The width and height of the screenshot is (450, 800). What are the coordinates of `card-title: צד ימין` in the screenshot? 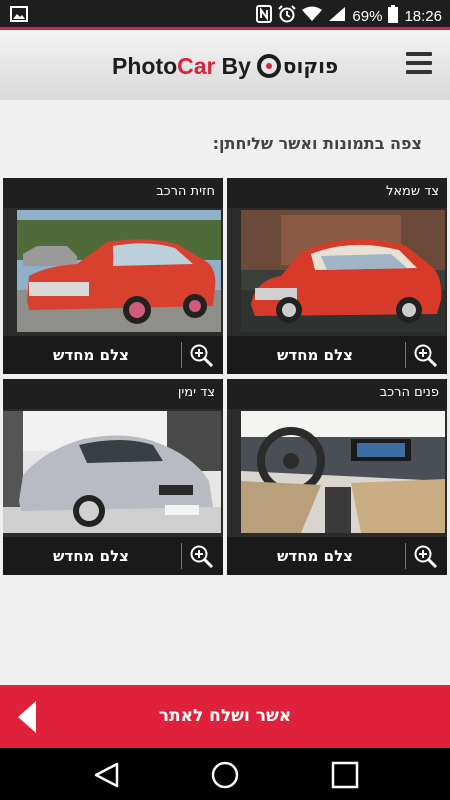 It's located at (113, 394).